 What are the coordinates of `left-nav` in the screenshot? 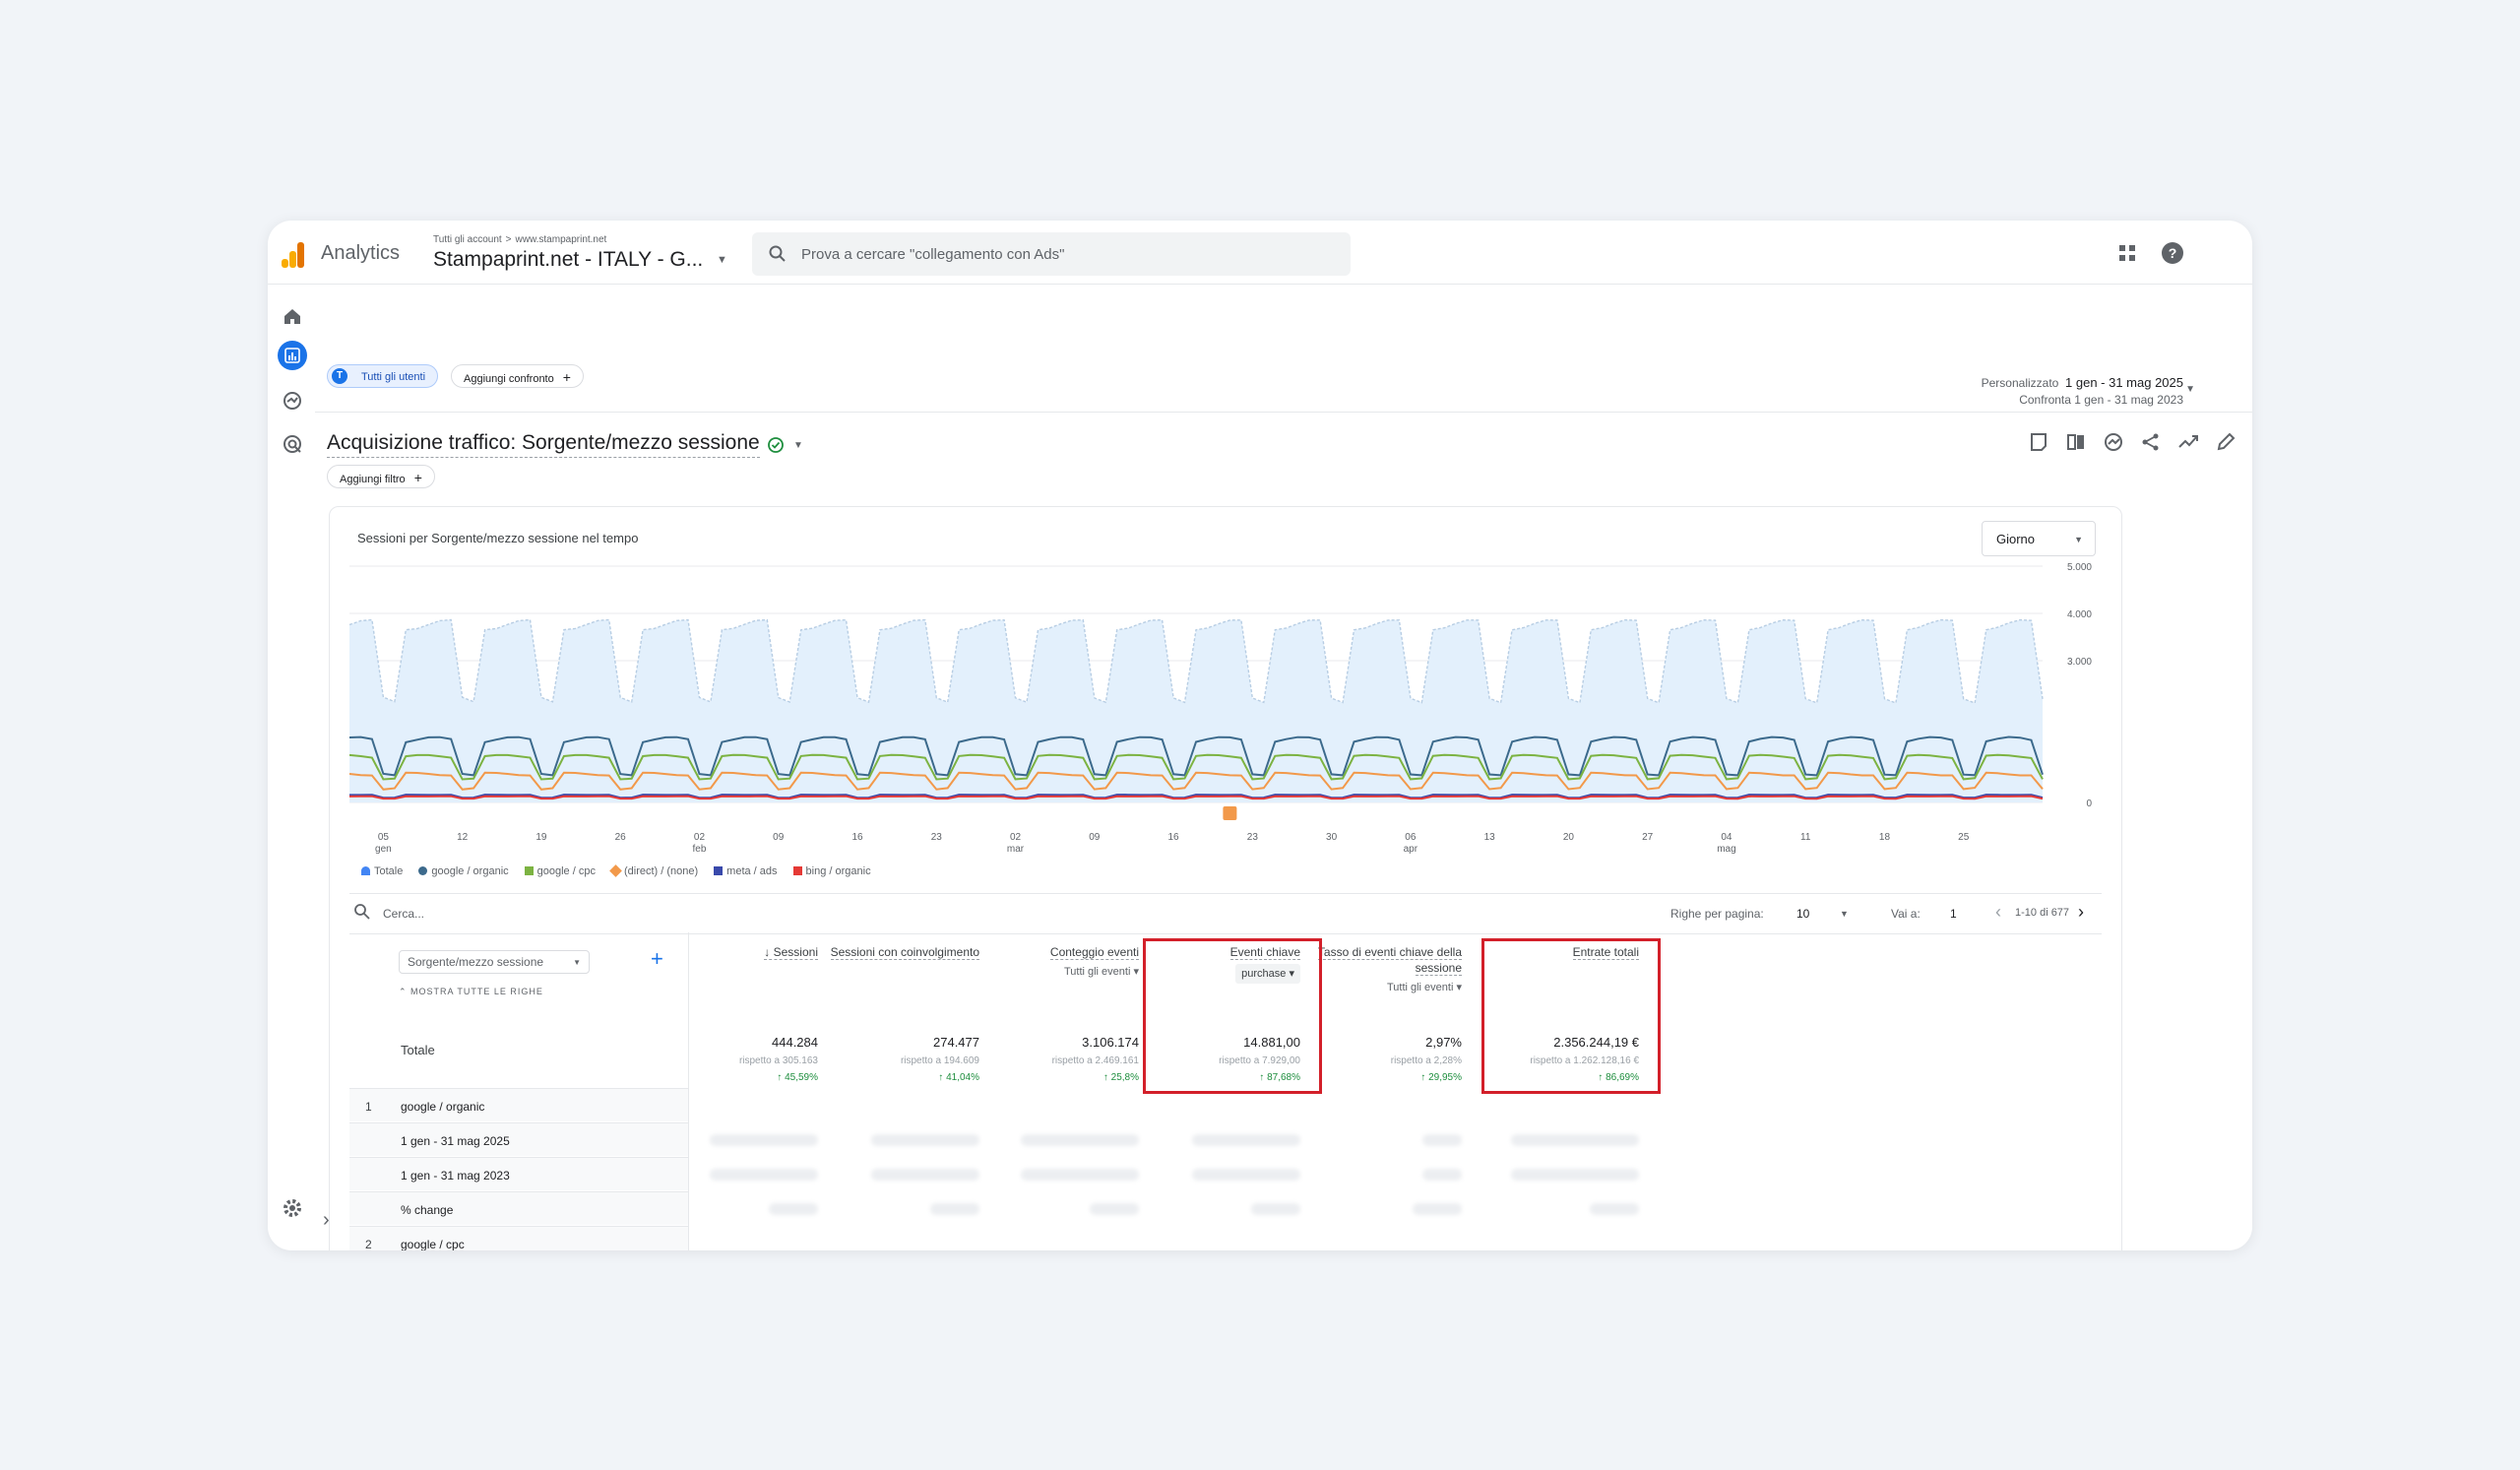 It's located at (291, 767).